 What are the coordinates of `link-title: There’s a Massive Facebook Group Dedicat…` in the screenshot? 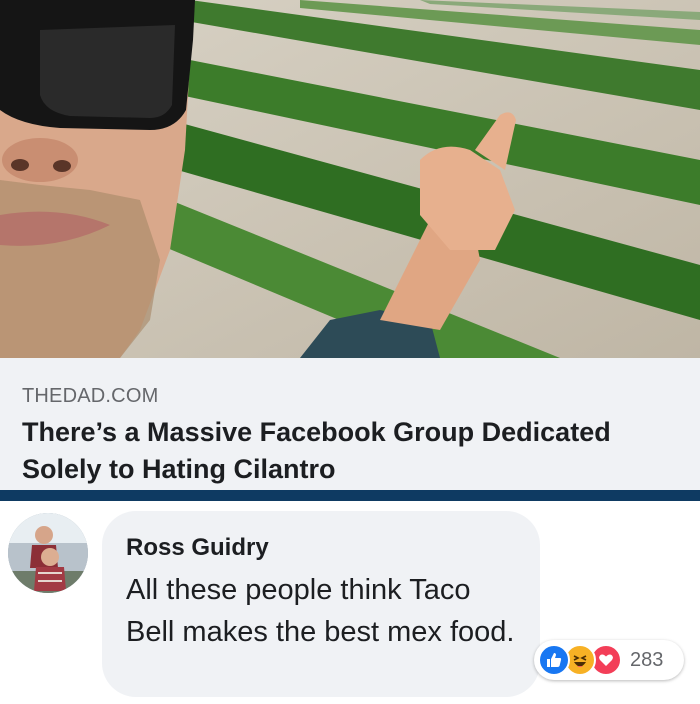 It's located at (352, 451).